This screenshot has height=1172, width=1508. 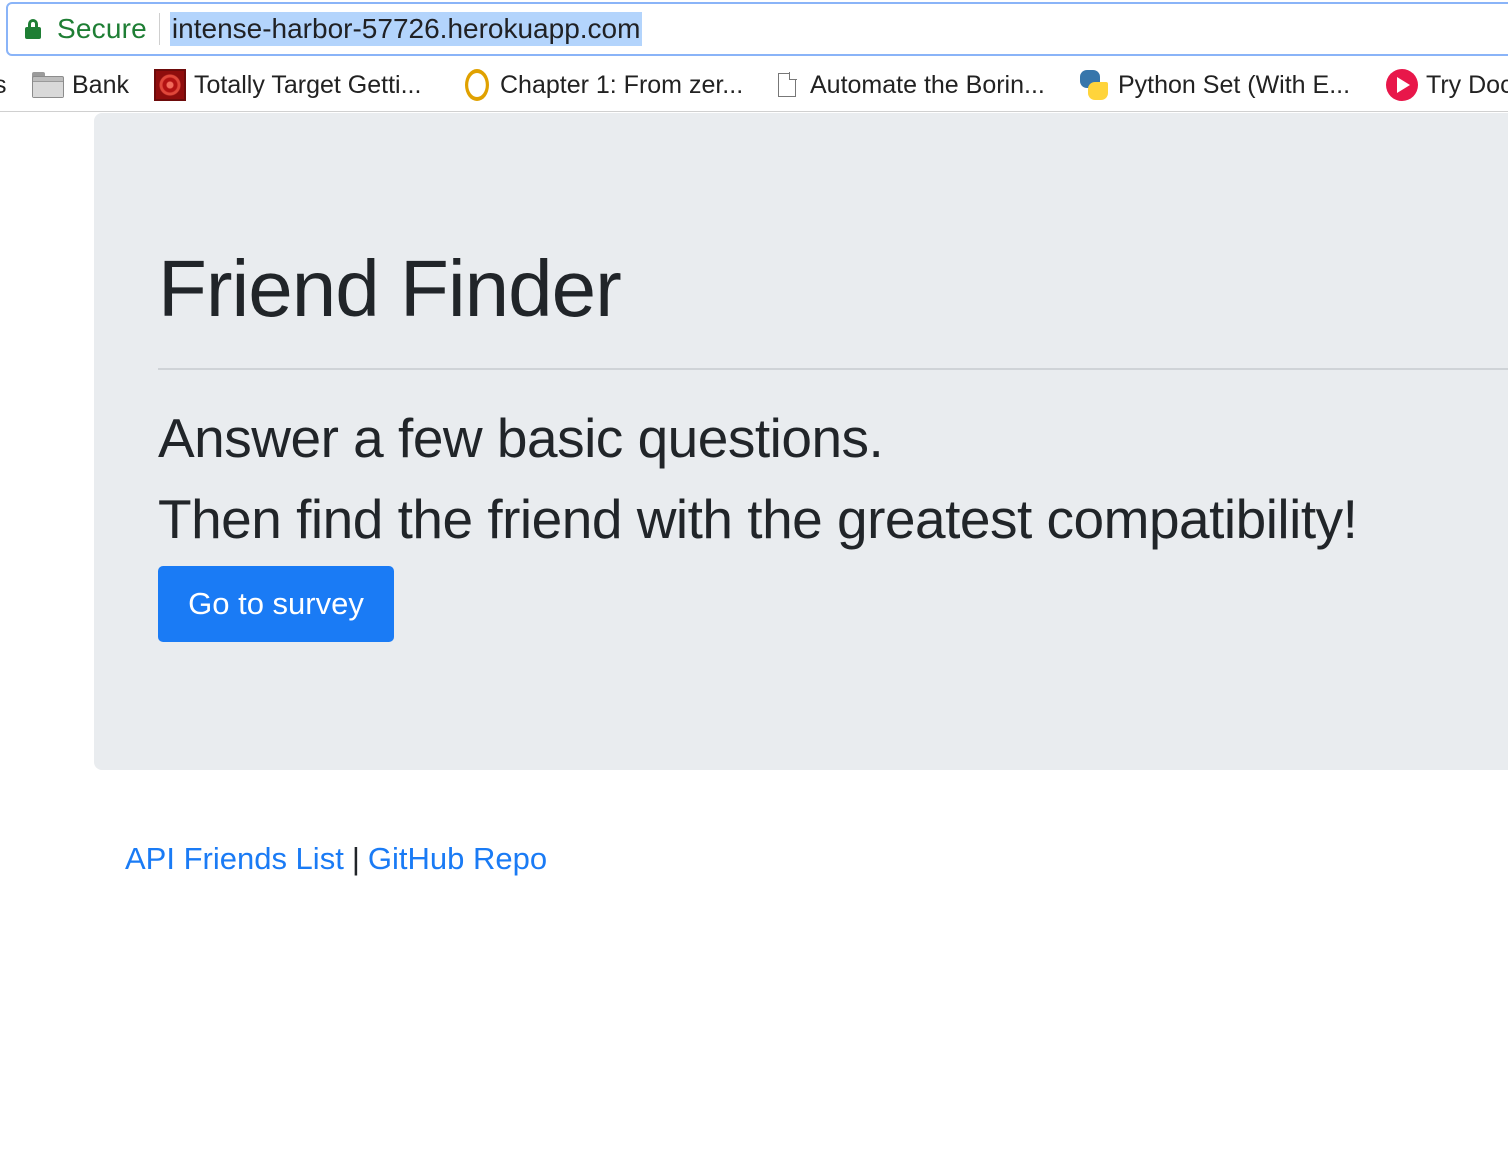 What do you see at coordinates (102, 29) in the screenshot?
I see `security-label: Secure` at bounding box center [102, 29].